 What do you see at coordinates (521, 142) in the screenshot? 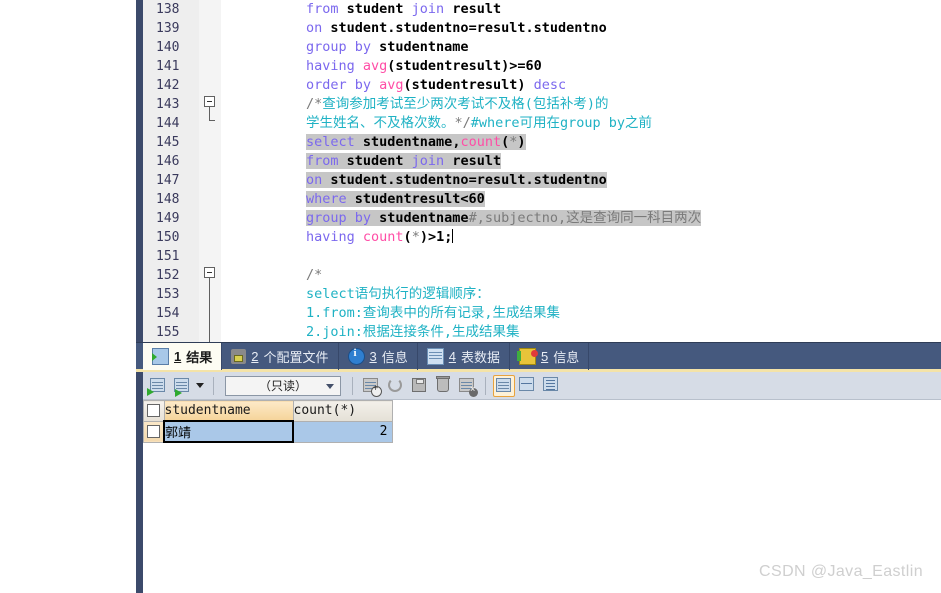
I see `code-token: )` at bounding box center [521, 142].